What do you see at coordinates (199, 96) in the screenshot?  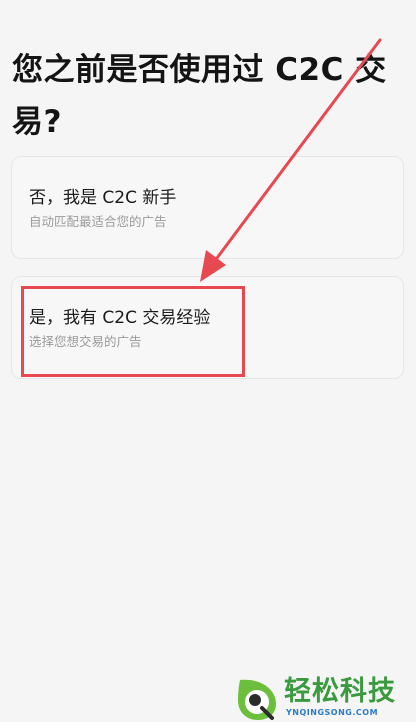 I see `page-title: 您之前是否使用过 C2C 交易?` at bounding box center [199, 96].